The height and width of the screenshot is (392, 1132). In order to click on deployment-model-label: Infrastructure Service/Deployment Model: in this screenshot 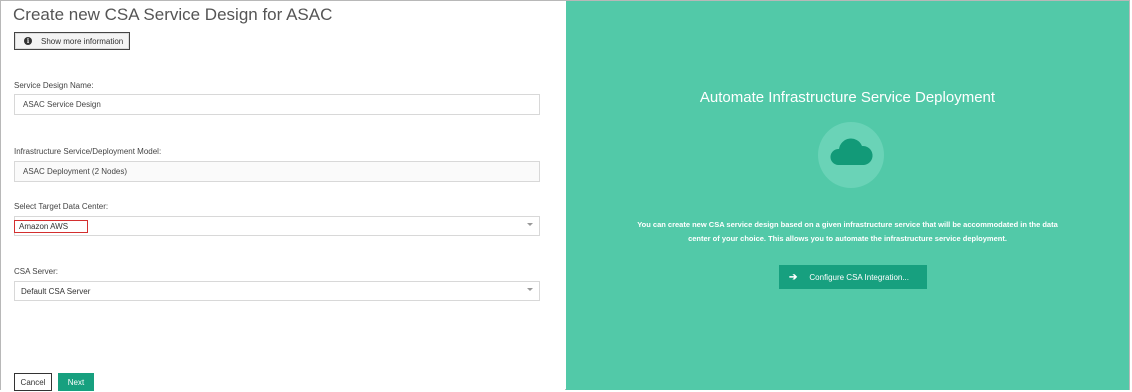, I will do `click(88, 151)`.